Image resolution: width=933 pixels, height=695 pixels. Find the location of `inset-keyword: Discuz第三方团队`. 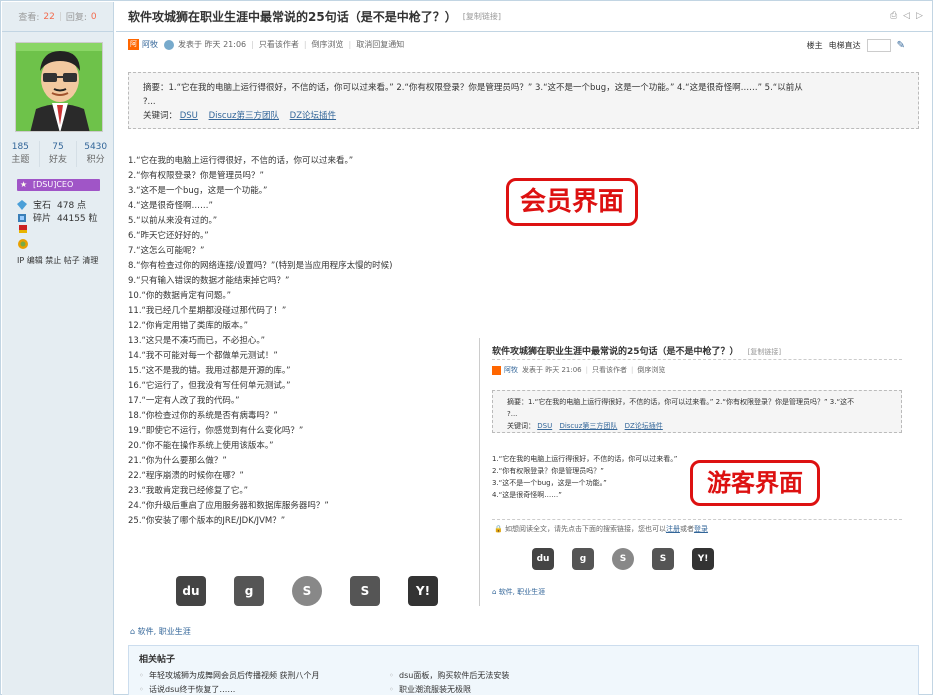

inset-keyword: Discuz第三方团队 is located at coordinates (588, 426).